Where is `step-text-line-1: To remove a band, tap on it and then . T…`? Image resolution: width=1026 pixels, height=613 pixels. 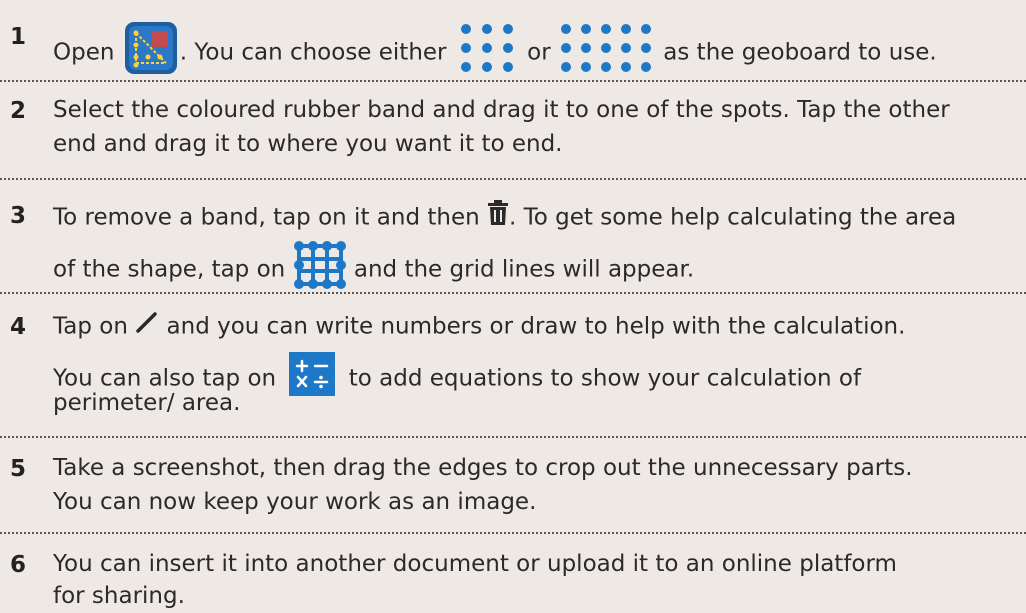 step-text-line-1: To remove a band, tap on it and then . T… is located at coordinates (539, 218).